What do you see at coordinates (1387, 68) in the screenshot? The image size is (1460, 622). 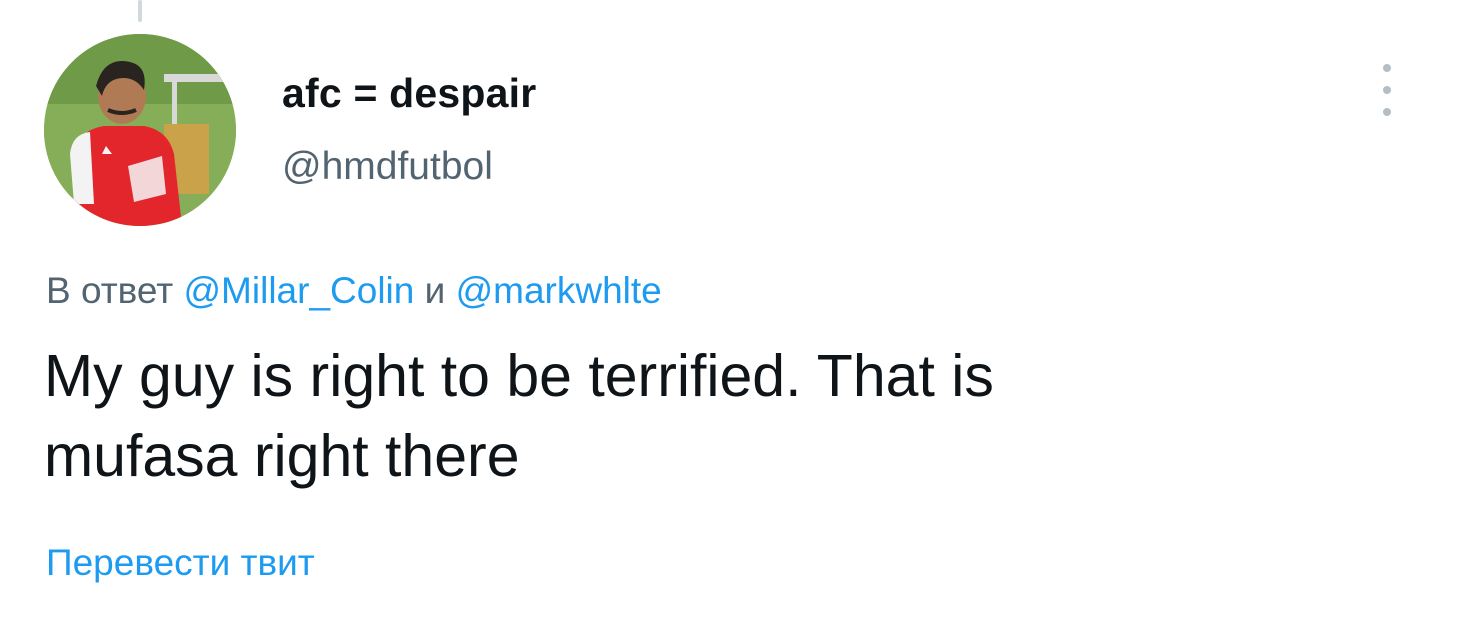 I see `more-vertical-icon` at bounding box center [1387, 68].